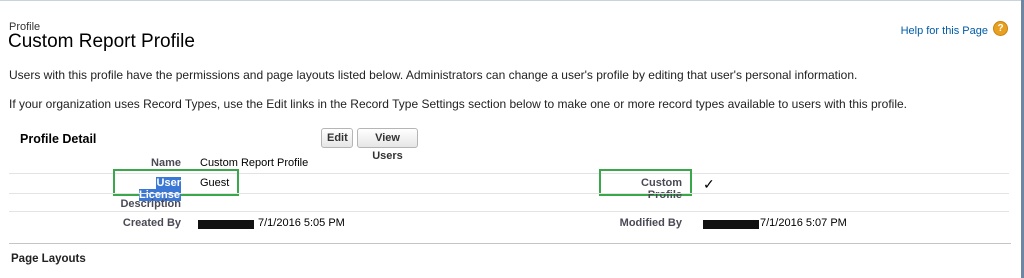 Image resolution: width=1024 pixels, height=278 pixels. Describe the element at coordinates (254, 163) in the screenshot. I see `name-value: Custom Report Profile` at that location.